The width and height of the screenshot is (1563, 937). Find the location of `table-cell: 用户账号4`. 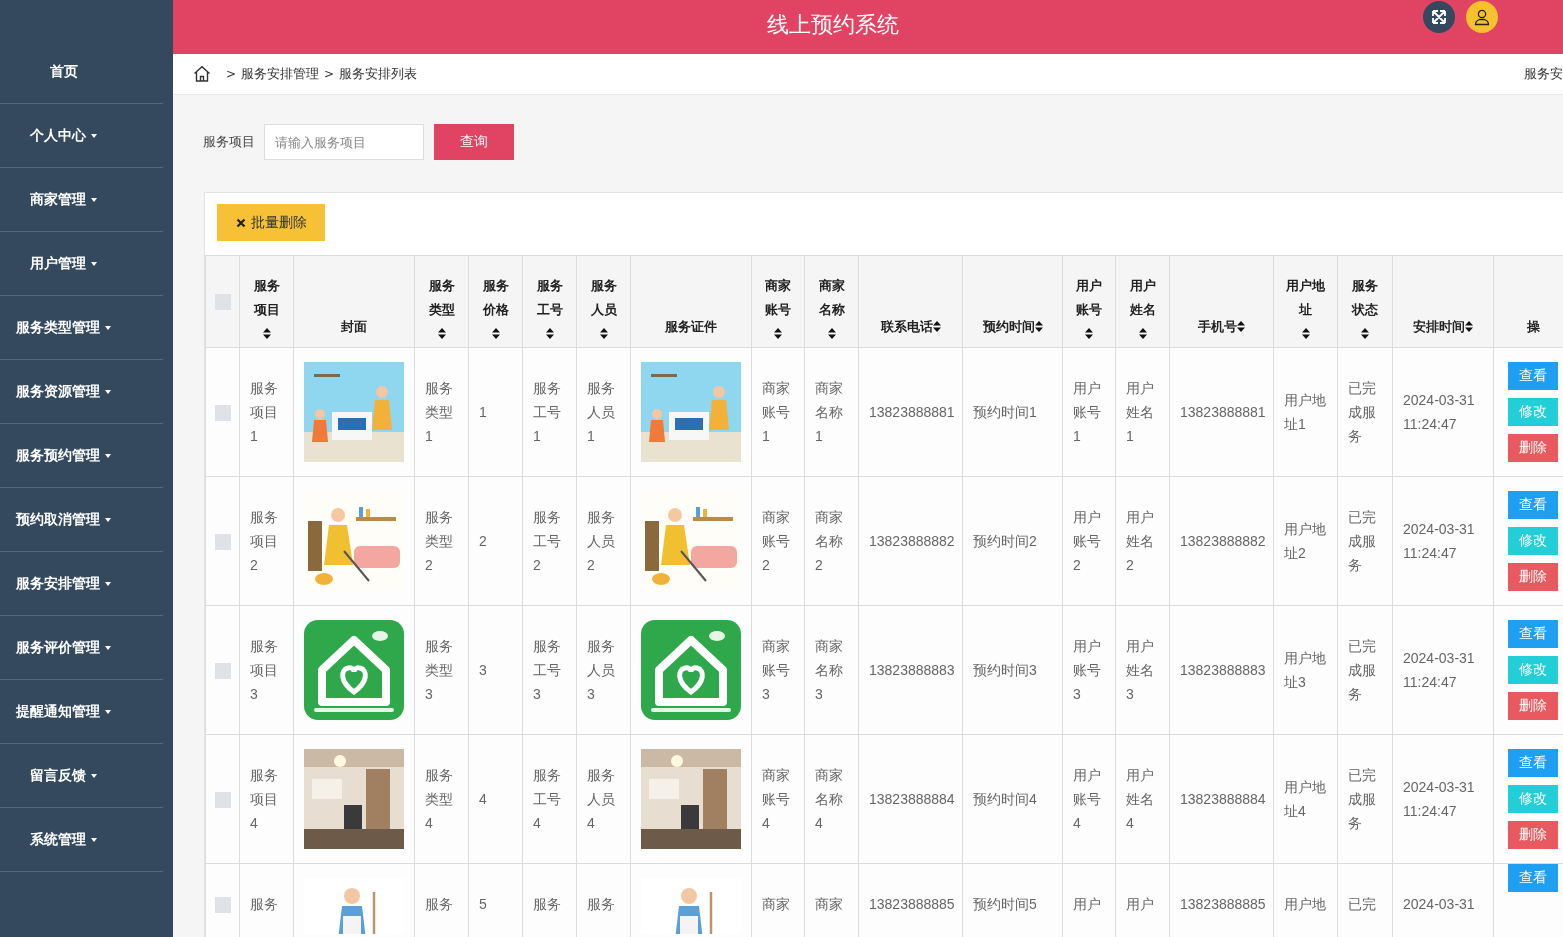

table-cell: 用户账号4 is located at coordinates (1089, 799).